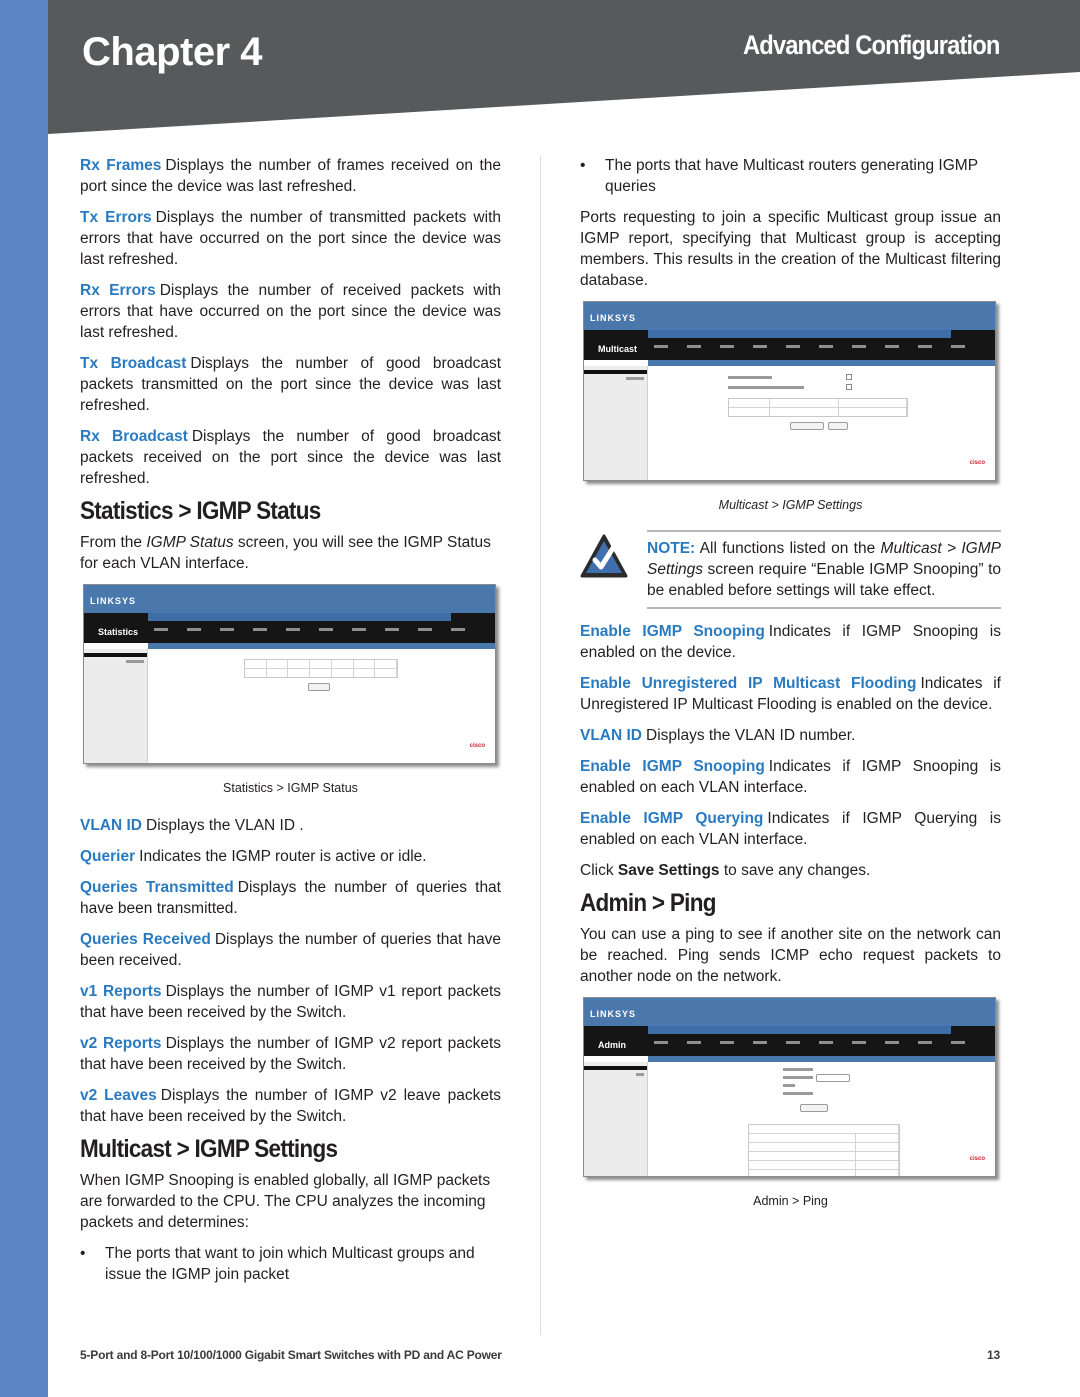 This screenshot has width=1080, height=1397. Describe the element at coordinates (790, 505) in the screenshot. I see `figure-caption: Multicast > IGMP Settings` at that location.